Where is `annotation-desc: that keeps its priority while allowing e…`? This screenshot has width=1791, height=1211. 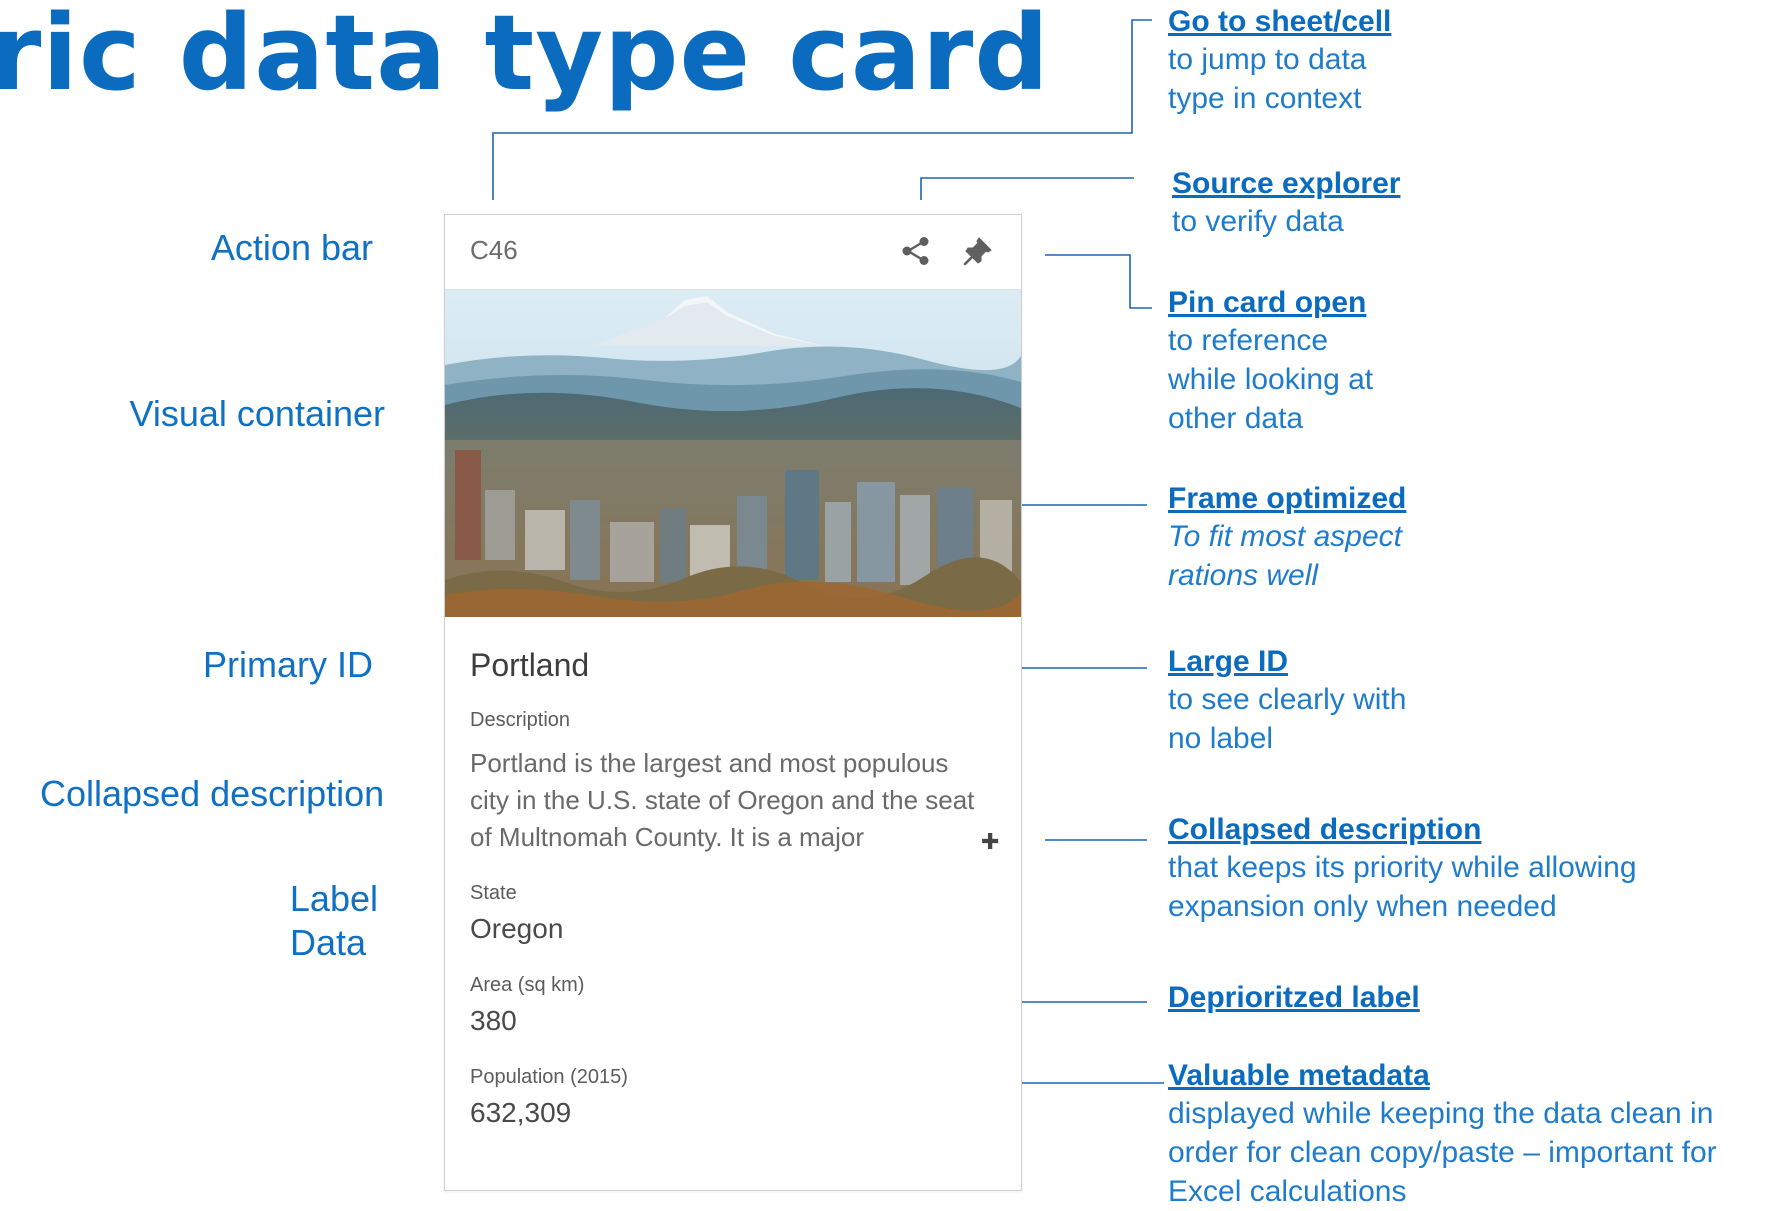 annotation-desc: that keeps its priority while allowing e… is located at coordinates (1402, 887).